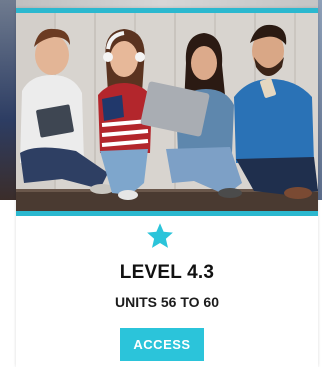  I want to click on next-course-photo, so click(320, 100).